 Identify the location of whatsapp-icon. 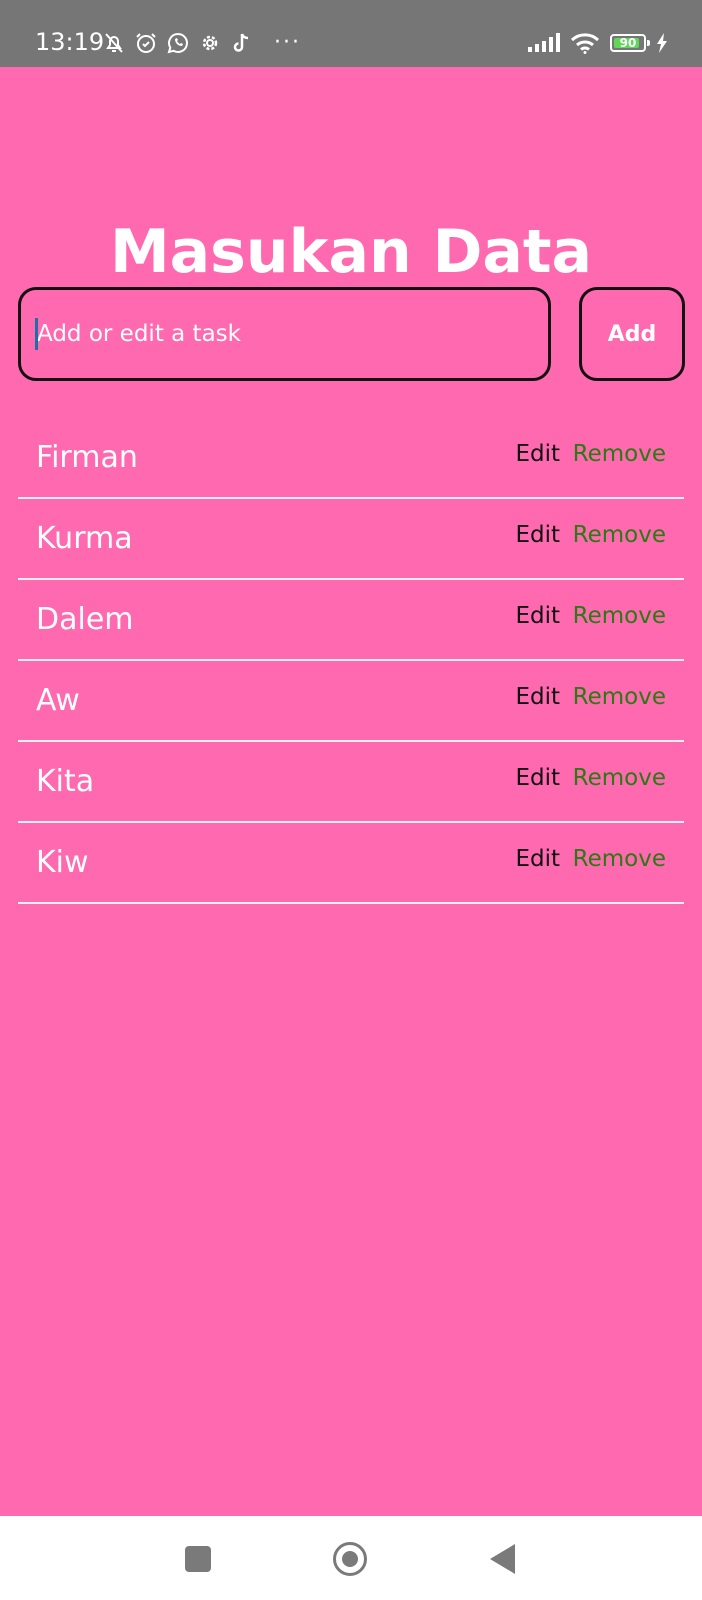
(177, 43).